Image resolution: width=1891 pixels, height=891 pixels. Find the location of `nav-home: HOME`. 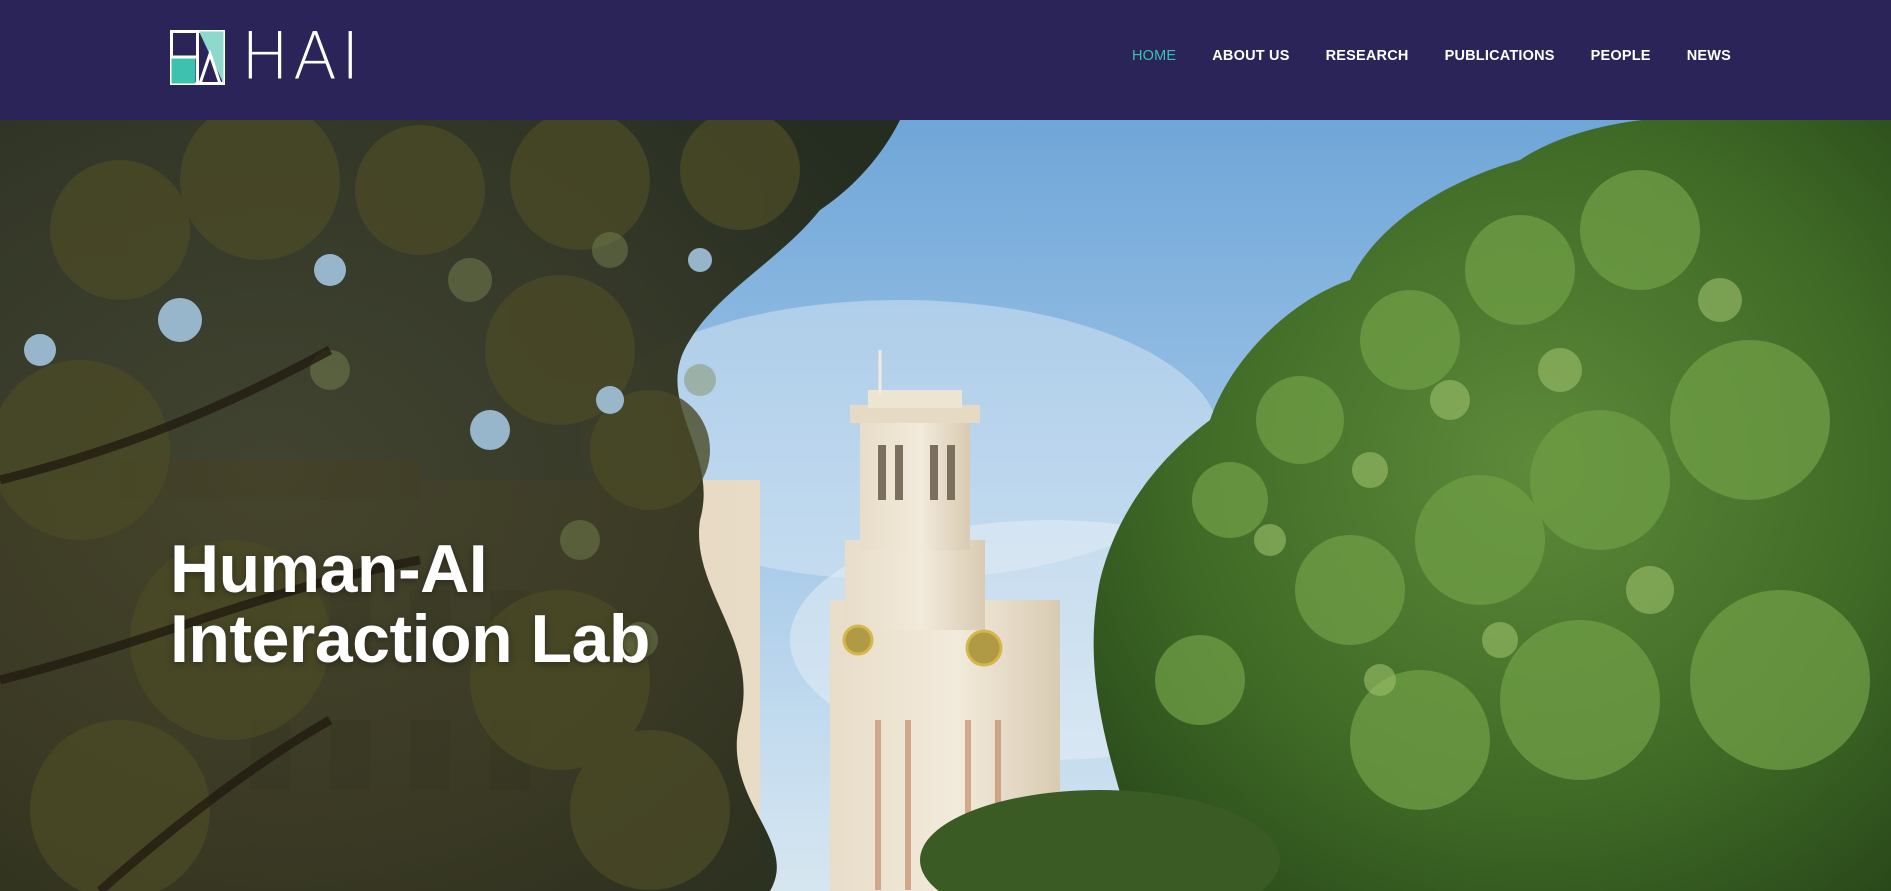

nav-home: HOME is located at coordinates (1154, 56).